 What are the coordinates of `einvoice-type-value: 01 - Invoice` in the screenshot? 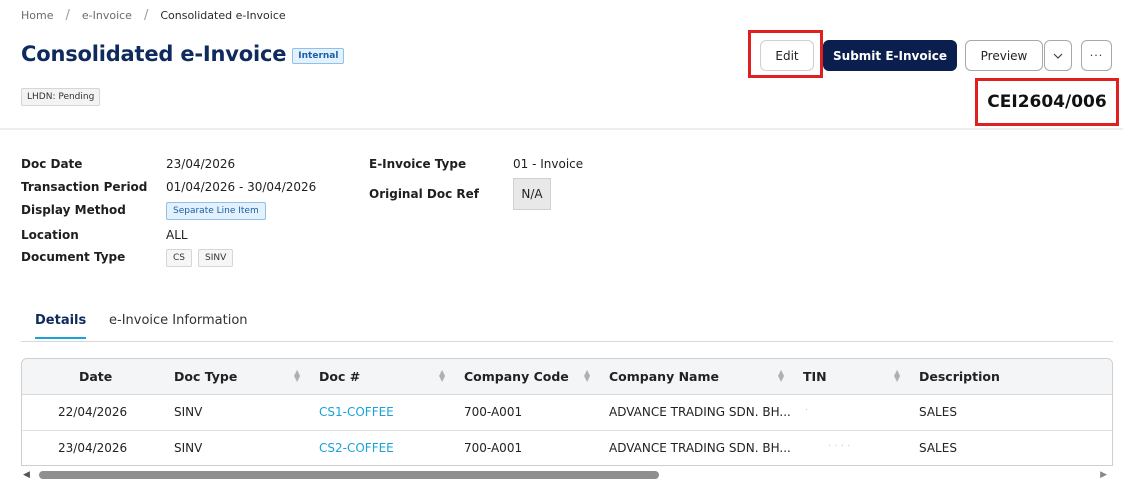 It's located at (548, 164).